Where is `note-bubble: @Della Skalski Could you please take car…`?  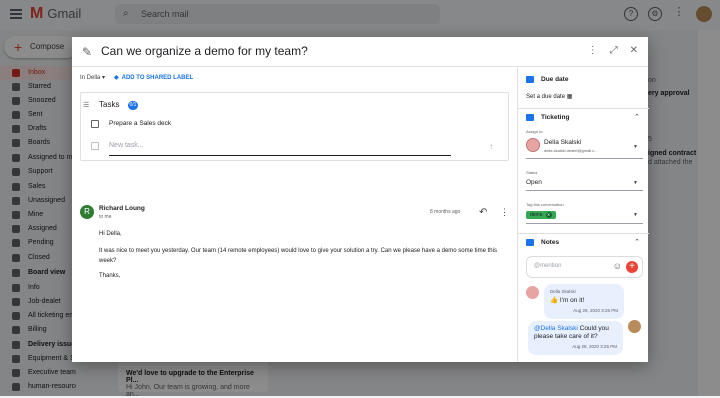
note-bubble: @Della Skalski Could you please take car… is located at coordinates (575, 338).